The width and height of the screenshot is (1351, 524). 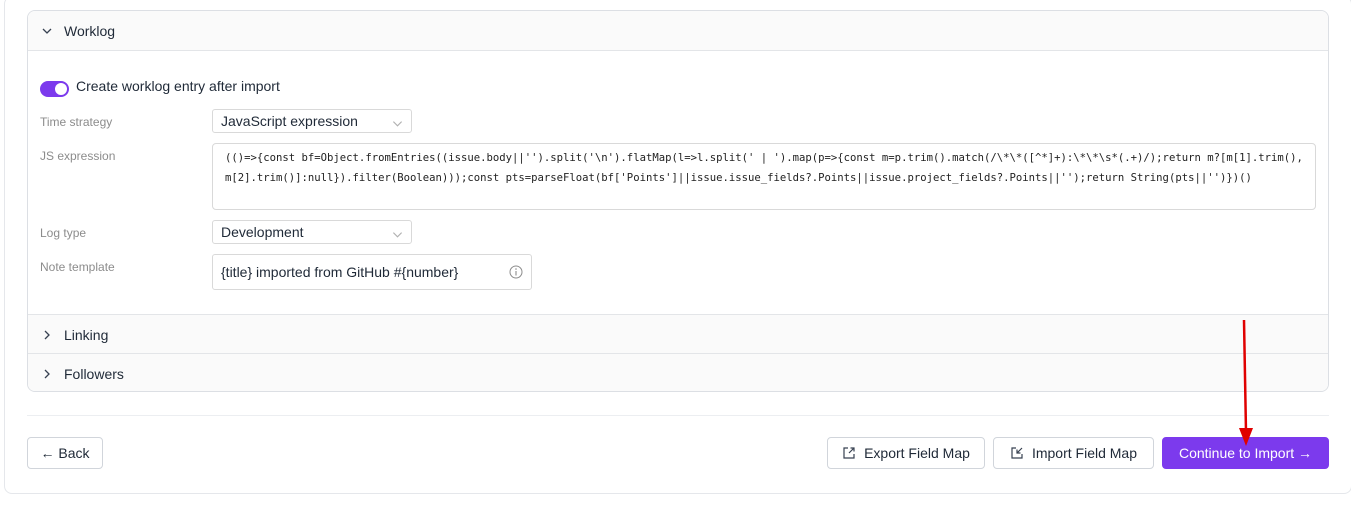 I want to click on create-worklog-toggle, so click(x=54, y=89).